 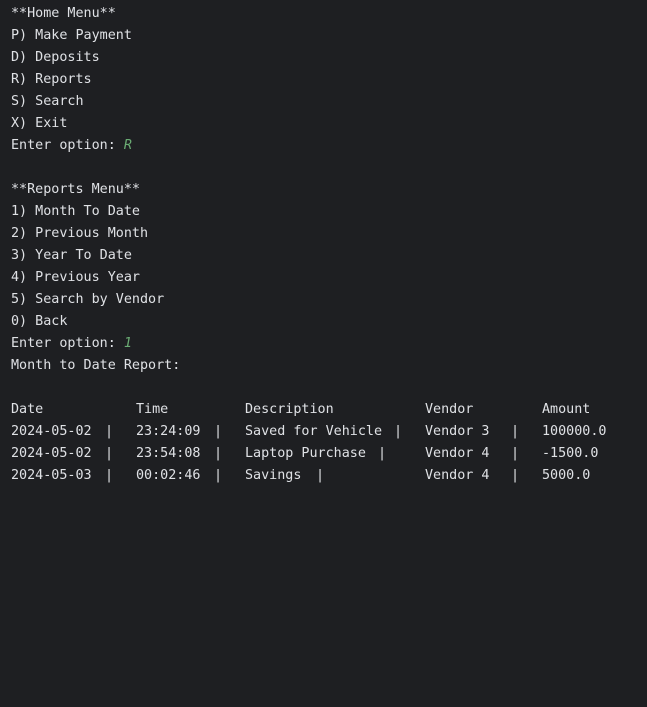 What do you see at coordinates (152, 409) in the screenshot?
I see `header-time: Time` at bounding box center [152, 409].